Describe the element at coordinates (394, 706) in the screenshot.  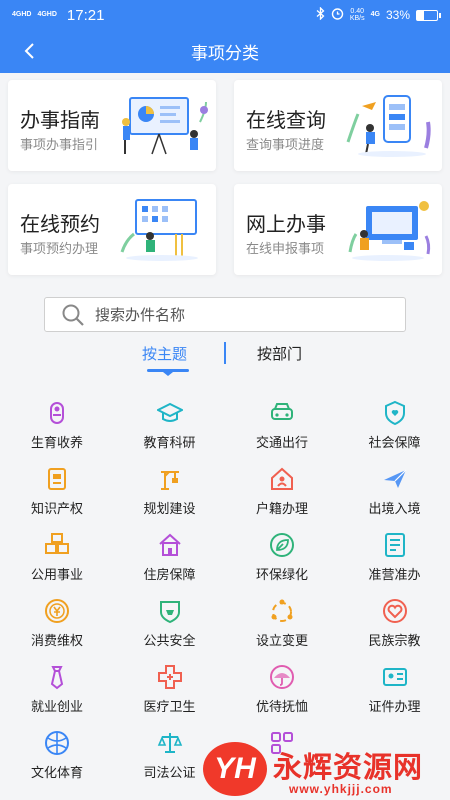
I see `category-label: 证件办理` at that location.